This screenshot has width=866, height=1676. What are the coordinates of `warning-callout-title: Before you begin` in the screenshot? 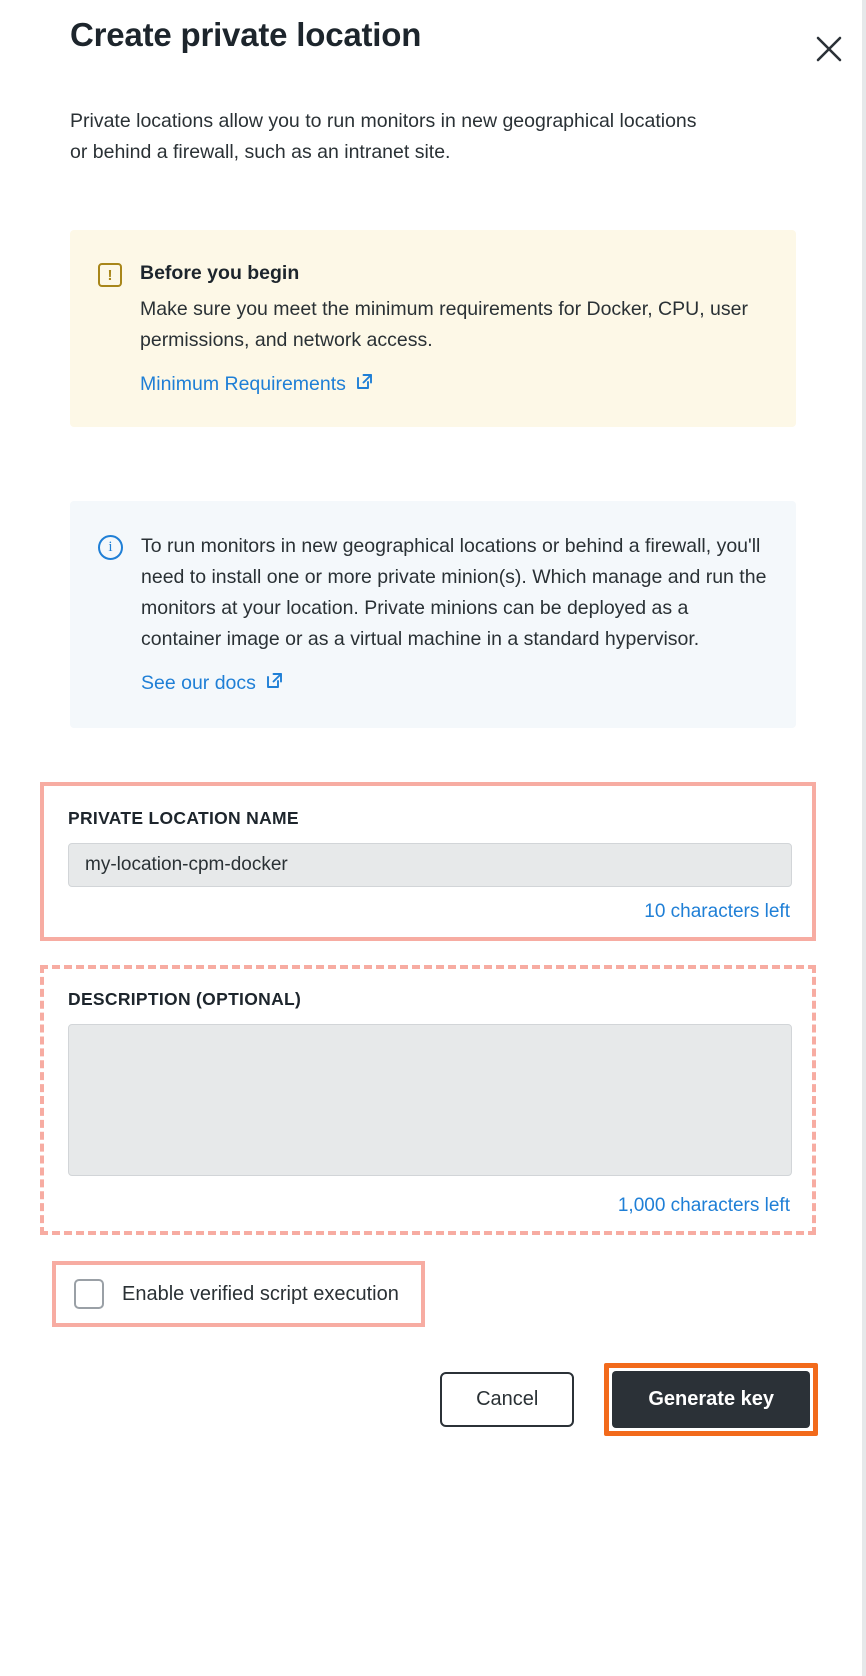 It's located at (220, 273).